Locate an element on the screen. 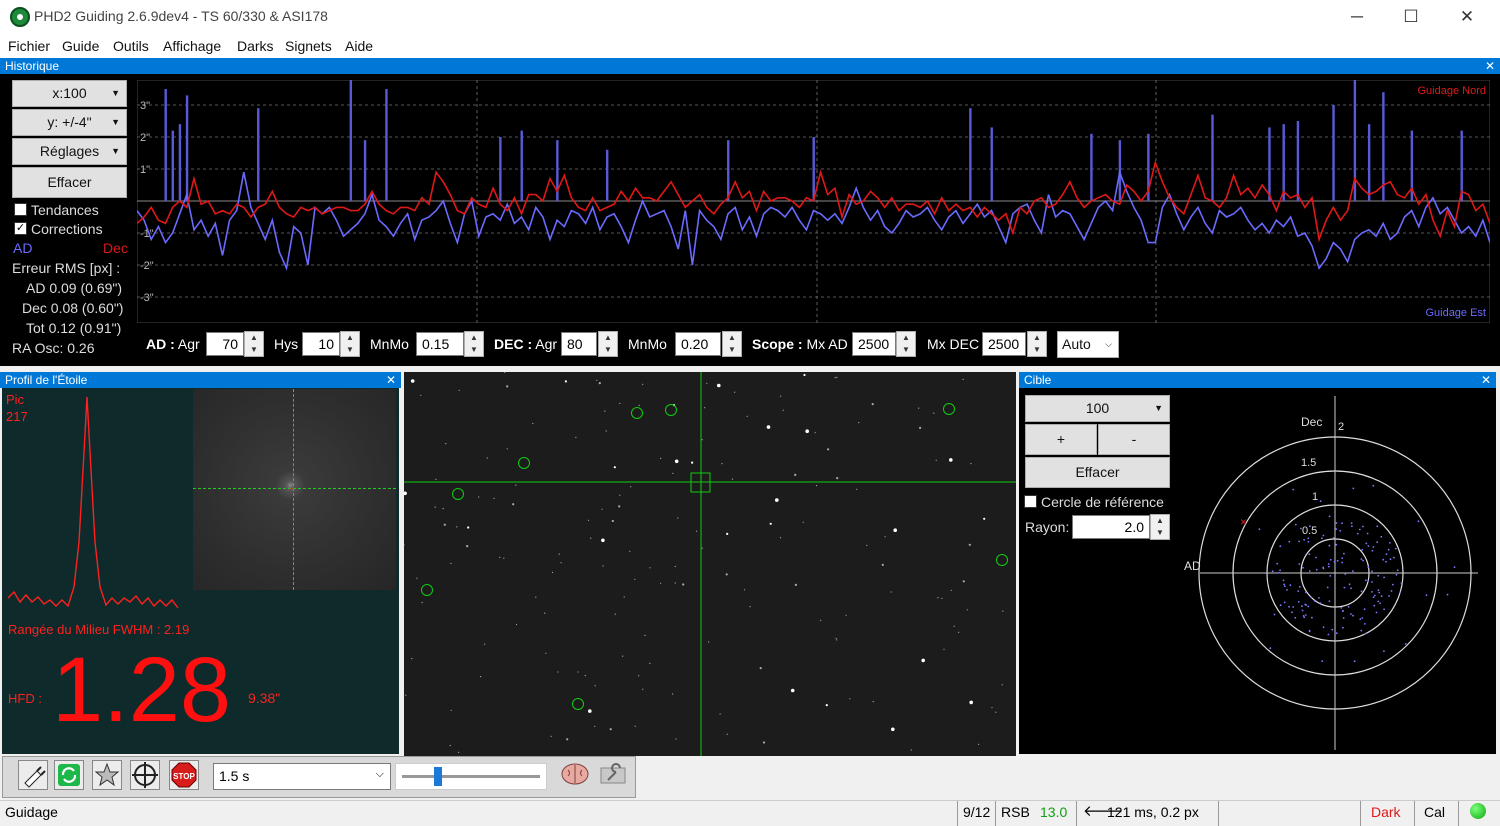 Image resolution: width=1500 pixels, height=826 pixels. ra-aggressiveness-input: 70 is located at coordinates (225, 344).